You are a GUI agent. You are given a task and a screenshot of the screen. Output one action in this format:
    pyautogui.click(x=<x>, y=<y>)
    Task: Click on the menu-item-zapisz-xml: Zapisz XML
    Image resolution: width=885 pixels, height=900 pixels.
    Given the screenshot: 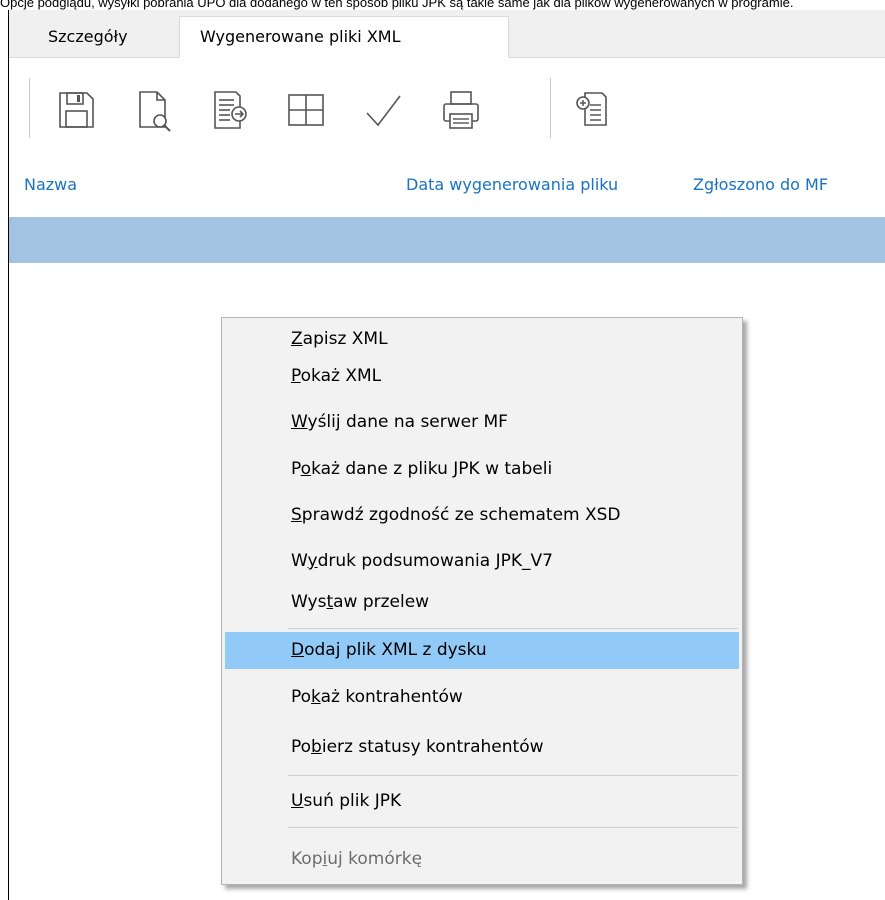 What is the action you would take?
    pyautogui.click(x=482, y=339)
    